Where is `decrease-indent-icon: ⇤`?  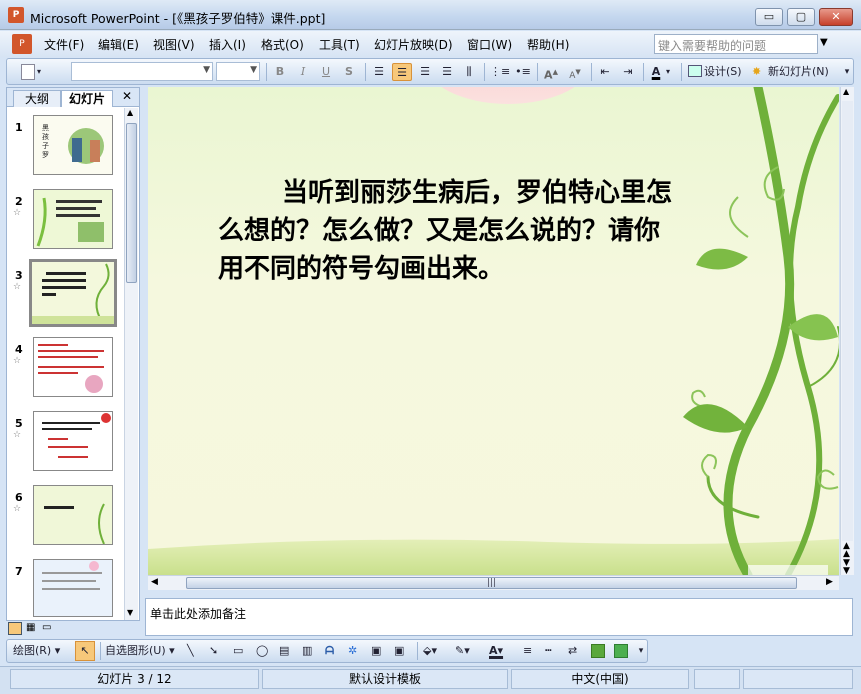 decrease-indent-icon: ⇤ is located at coordinates (605, 72).